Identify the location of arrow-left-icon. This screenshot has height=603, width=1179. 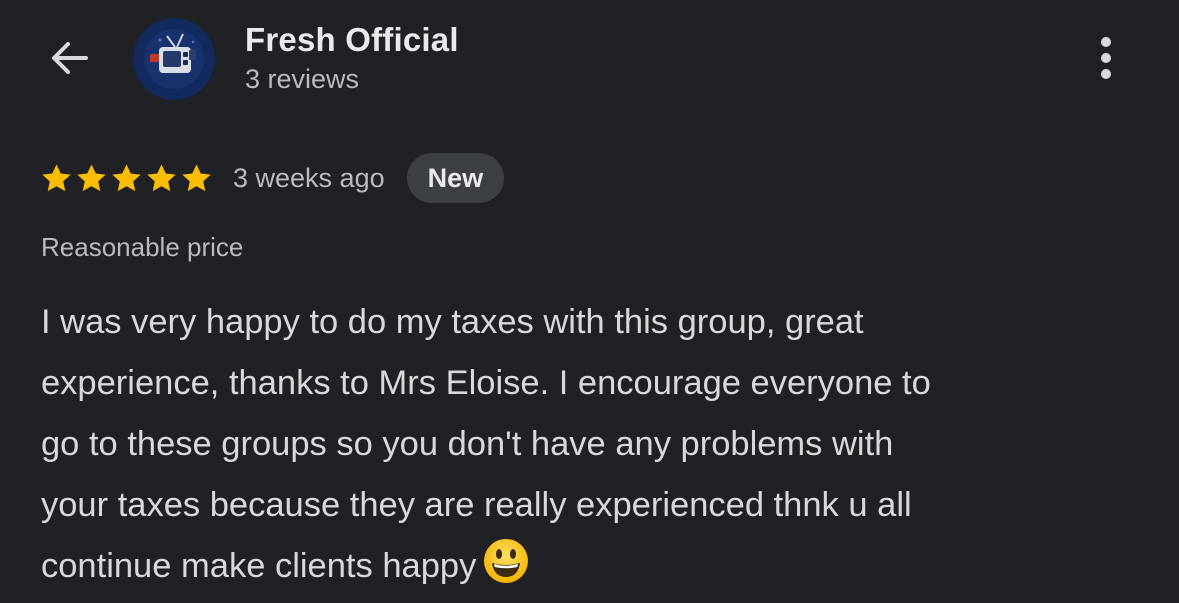
(70, 58).